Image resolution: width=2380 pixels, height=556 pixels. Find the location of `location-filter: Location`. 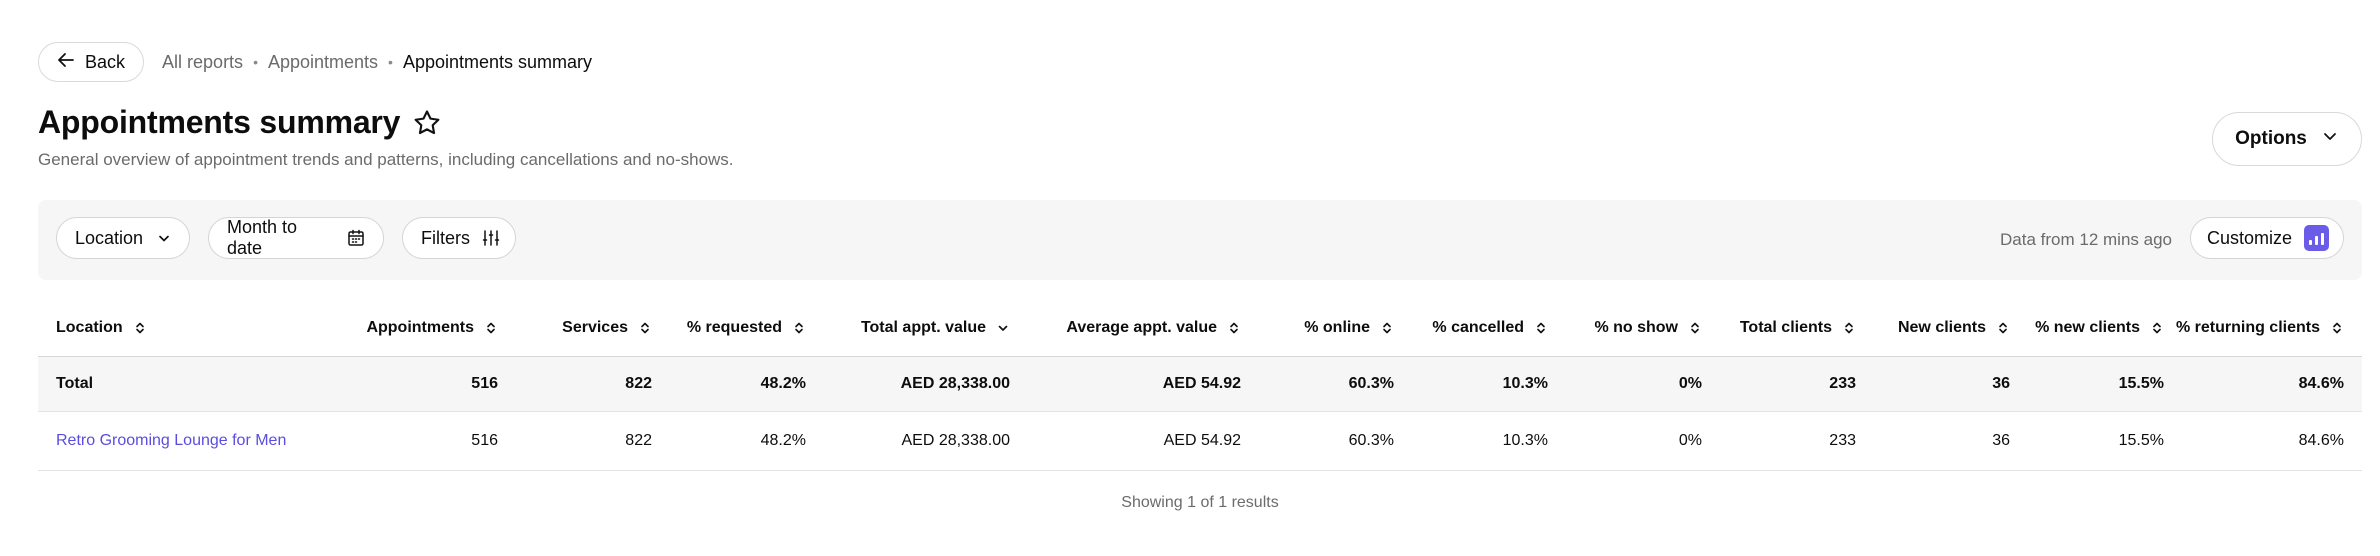

location-filter: Location is located at coordinates (123, 238).